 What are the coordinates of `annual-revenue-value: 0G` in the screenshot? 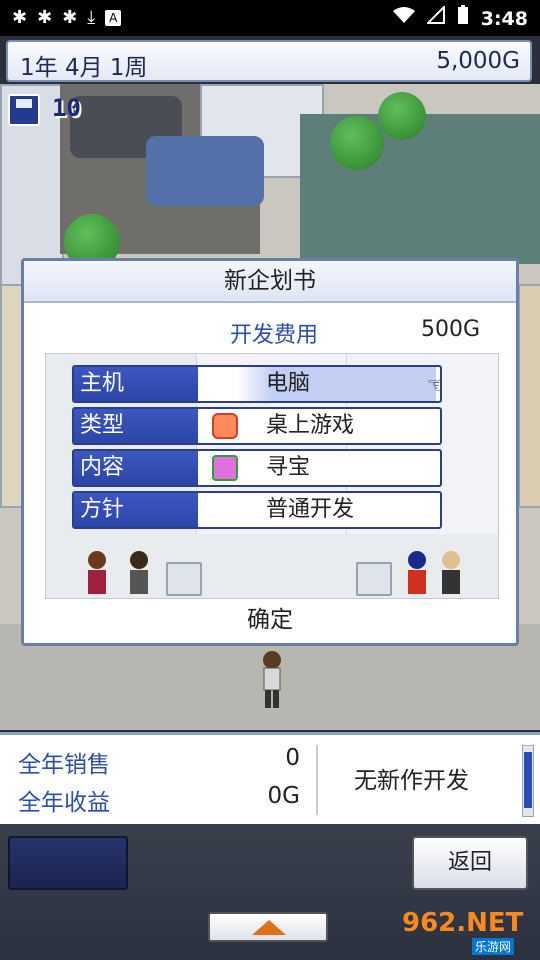 It's located at (283, 796).